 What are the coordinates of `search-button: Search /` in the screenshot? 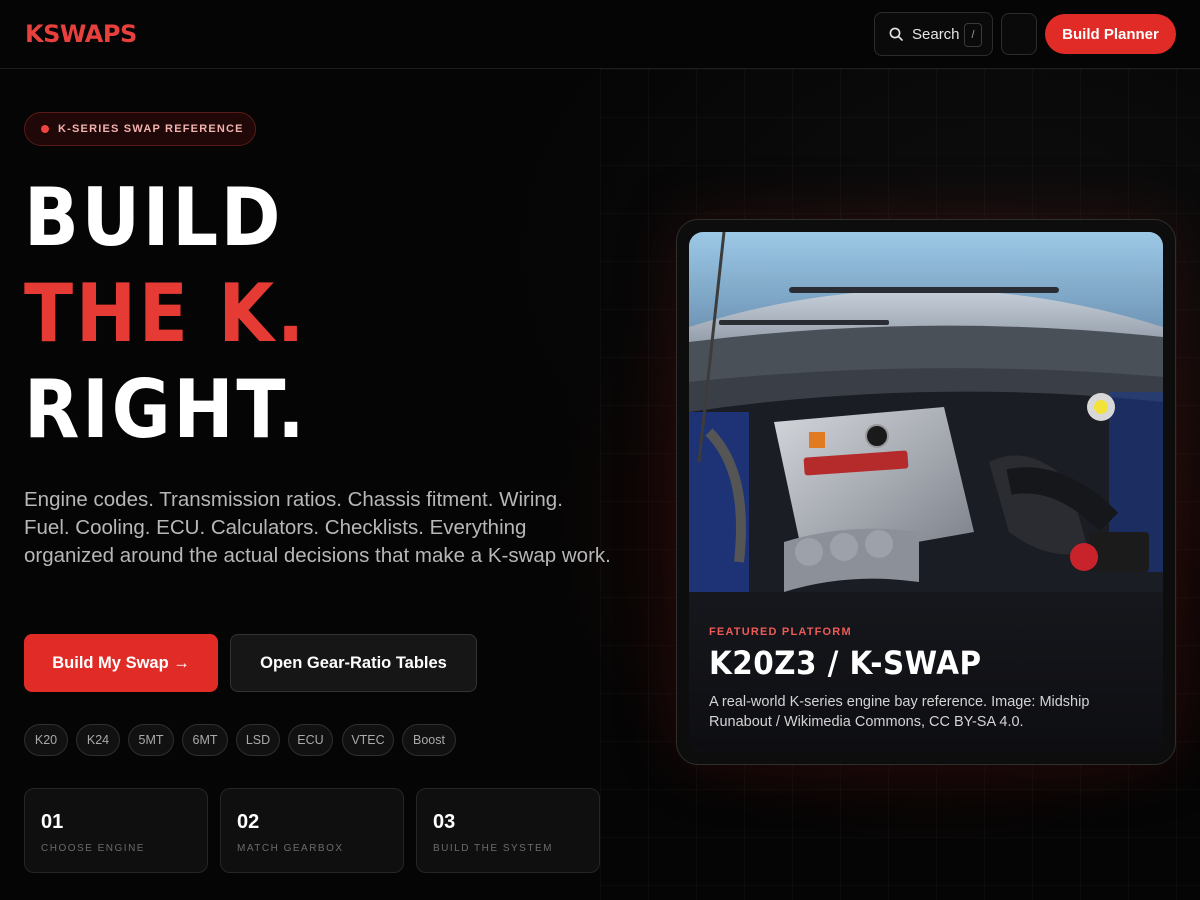 It's located at (933, 34).